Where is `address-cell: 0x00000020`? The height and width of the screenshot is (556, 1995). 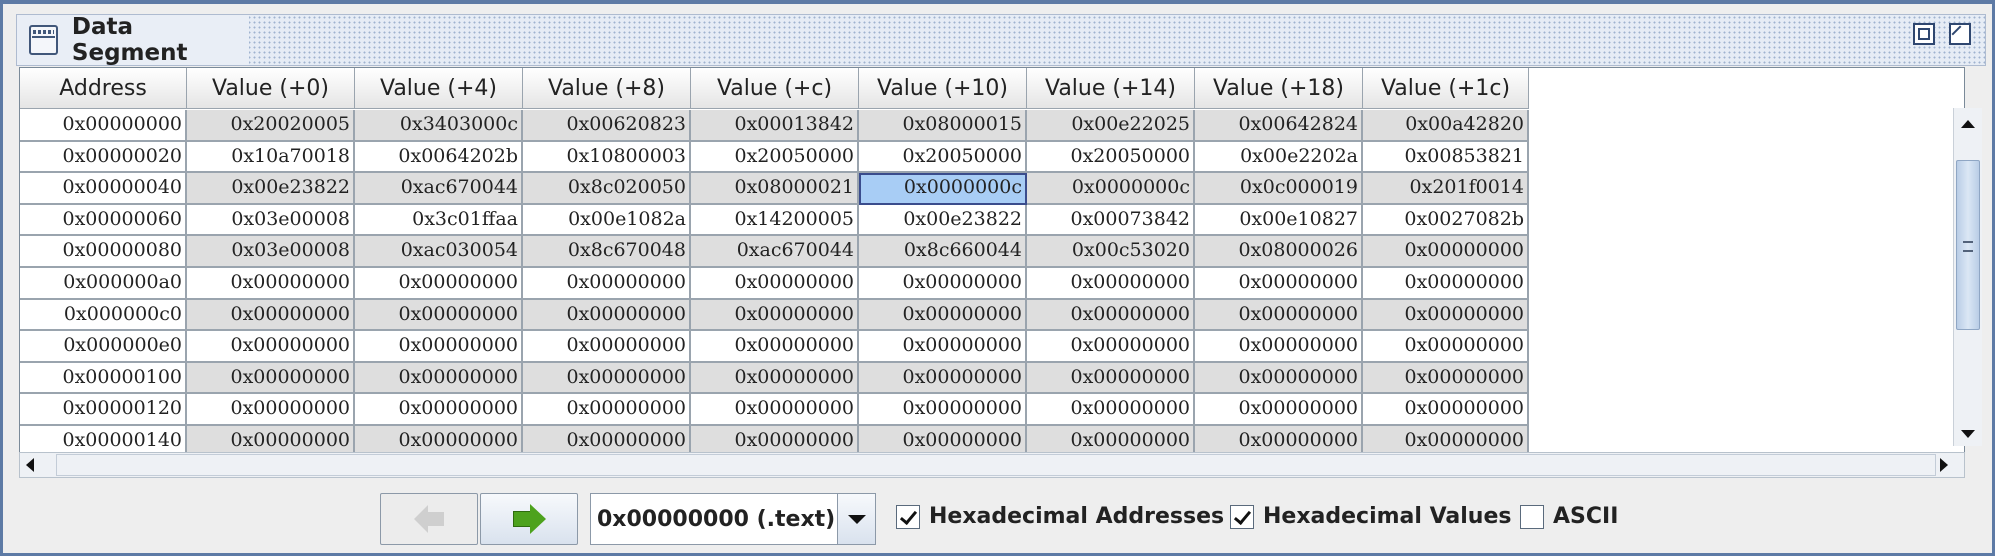 address-cell: 0x00000020 is located at coordinates (103, 157).